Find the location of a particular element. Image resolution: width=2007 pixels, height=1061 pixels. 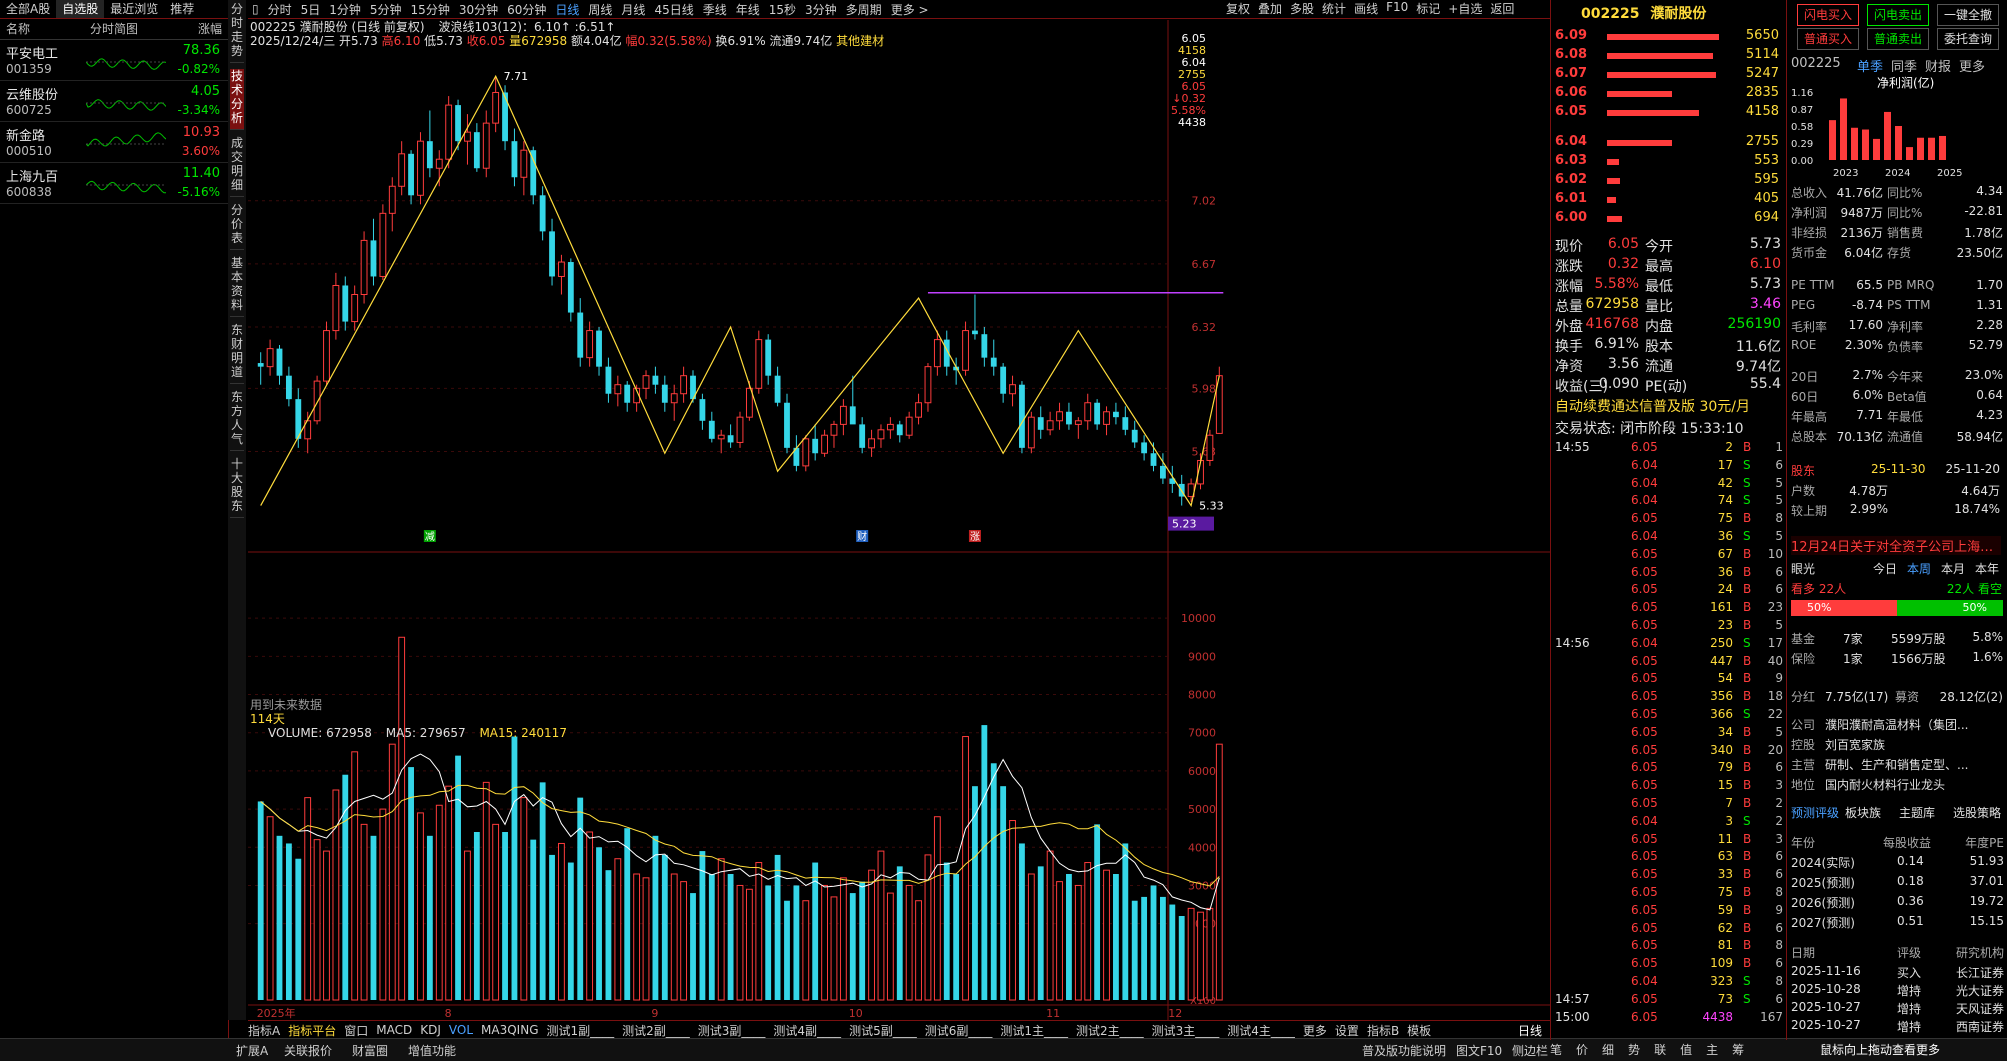

side-tab: 分价表 is located at coordinates (237, 226).